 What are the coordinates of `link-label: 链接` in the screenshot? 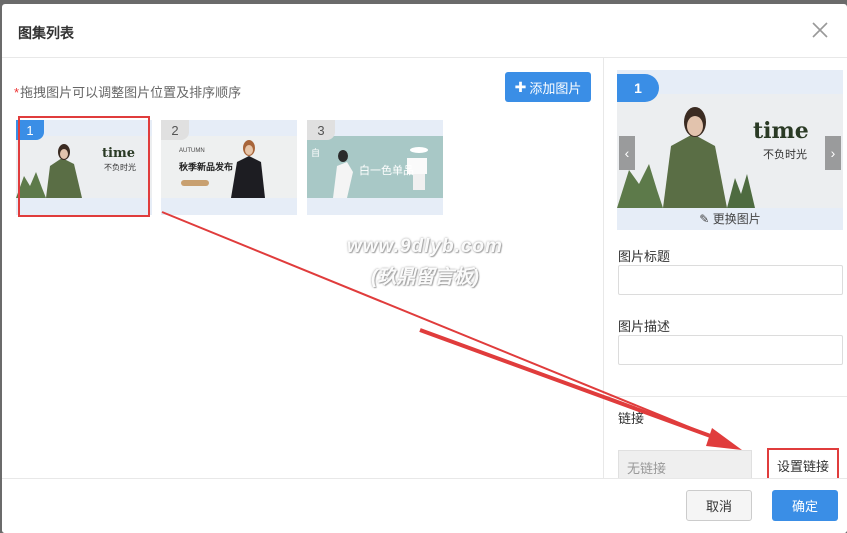 It's located at (631, 418).